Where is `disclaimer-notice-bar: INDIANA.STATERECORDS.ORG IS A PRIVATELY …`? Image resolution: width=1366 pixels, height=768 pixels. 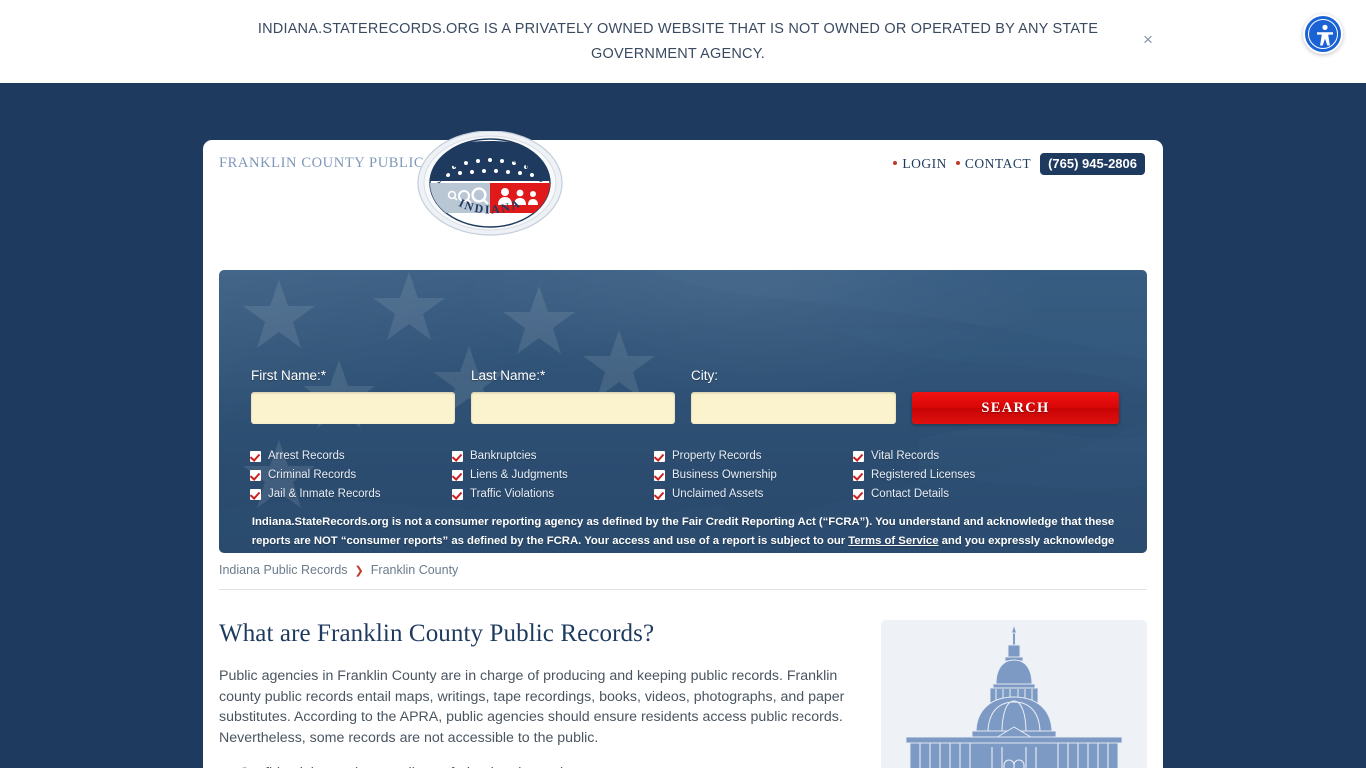 disclaimer-notice-bar: INDIANA.STATERECORDS.ORG IS A PRIVATELY … is located at coordinates (683, 41).